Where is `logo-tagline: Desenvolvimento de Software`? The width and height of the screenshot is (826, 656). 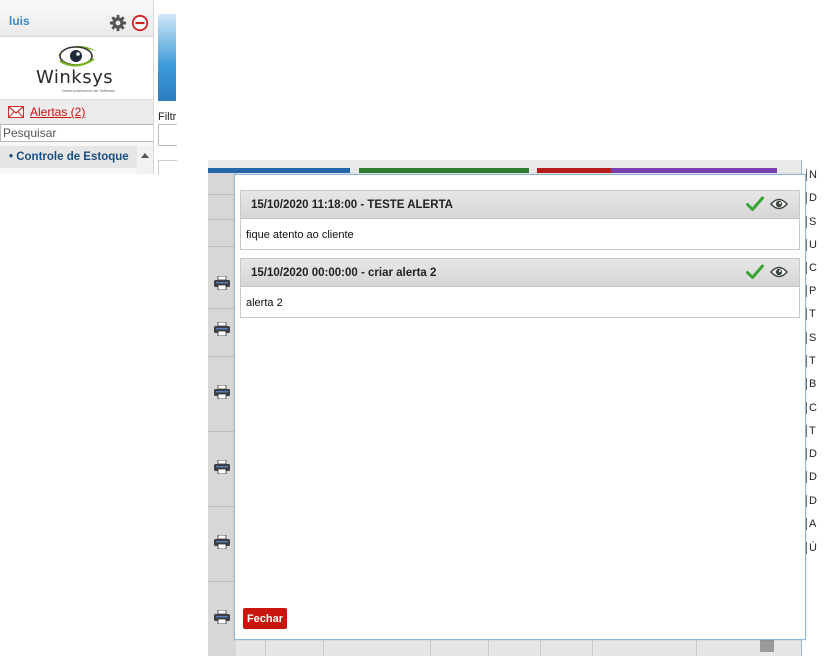
logo-tagline: Desenvolvimento de Software is located at coordinates (89, 90).